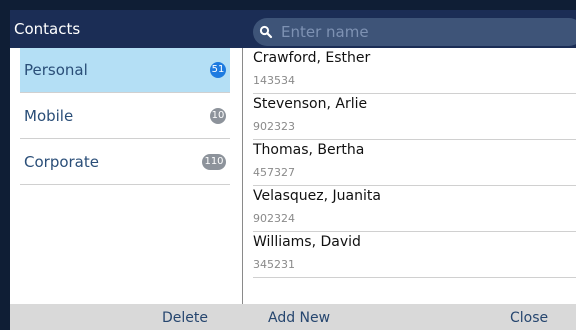 The height and width of the screenshot is (330, 576). What do you see at coordinates (47, 29) in the screenshot?
I see `page-title: Contacts` at bounding box center [47, 29].